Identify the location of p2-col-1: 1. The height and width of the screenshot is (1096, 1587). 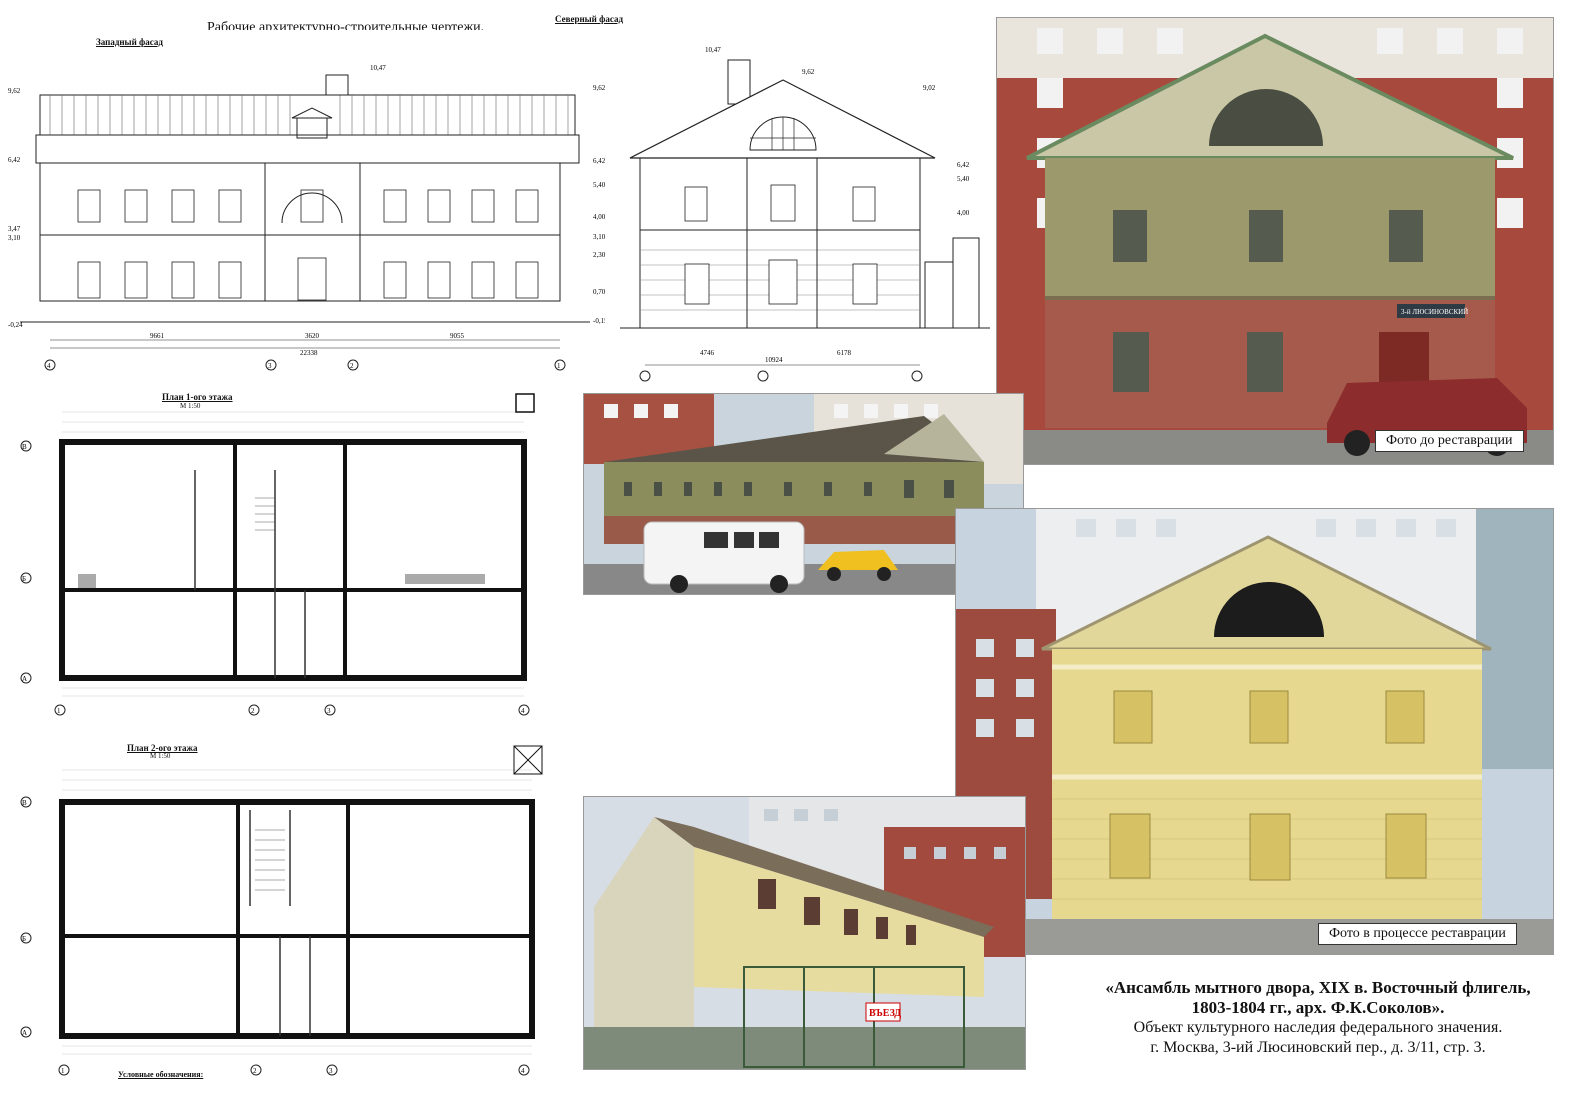
(63, 1071).